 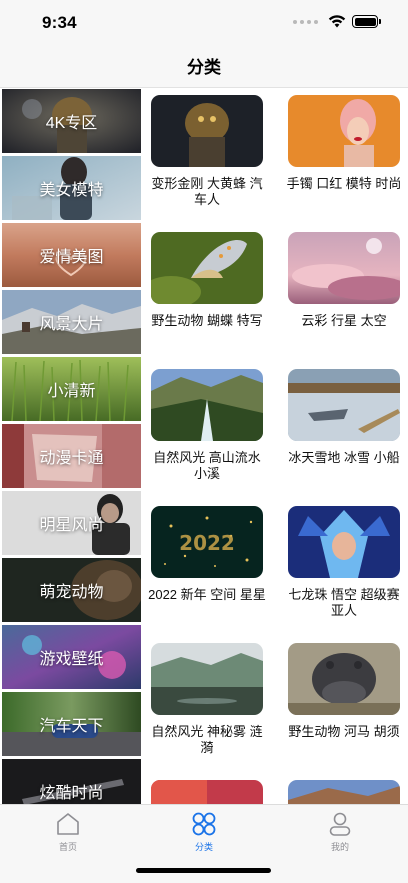 What do you see at coordinates (207, 320) in the screenshot?
I see `wallpaper-caption: 野生动物 蝴蝶 特写` at bounding box center [207, 320].